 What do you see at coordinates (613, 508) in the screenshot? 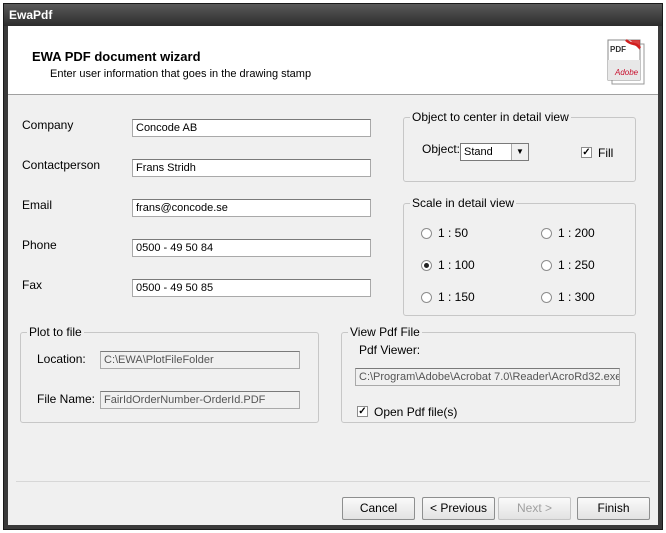
I see `finish-button: Finish` at bounding box center [613, 508].